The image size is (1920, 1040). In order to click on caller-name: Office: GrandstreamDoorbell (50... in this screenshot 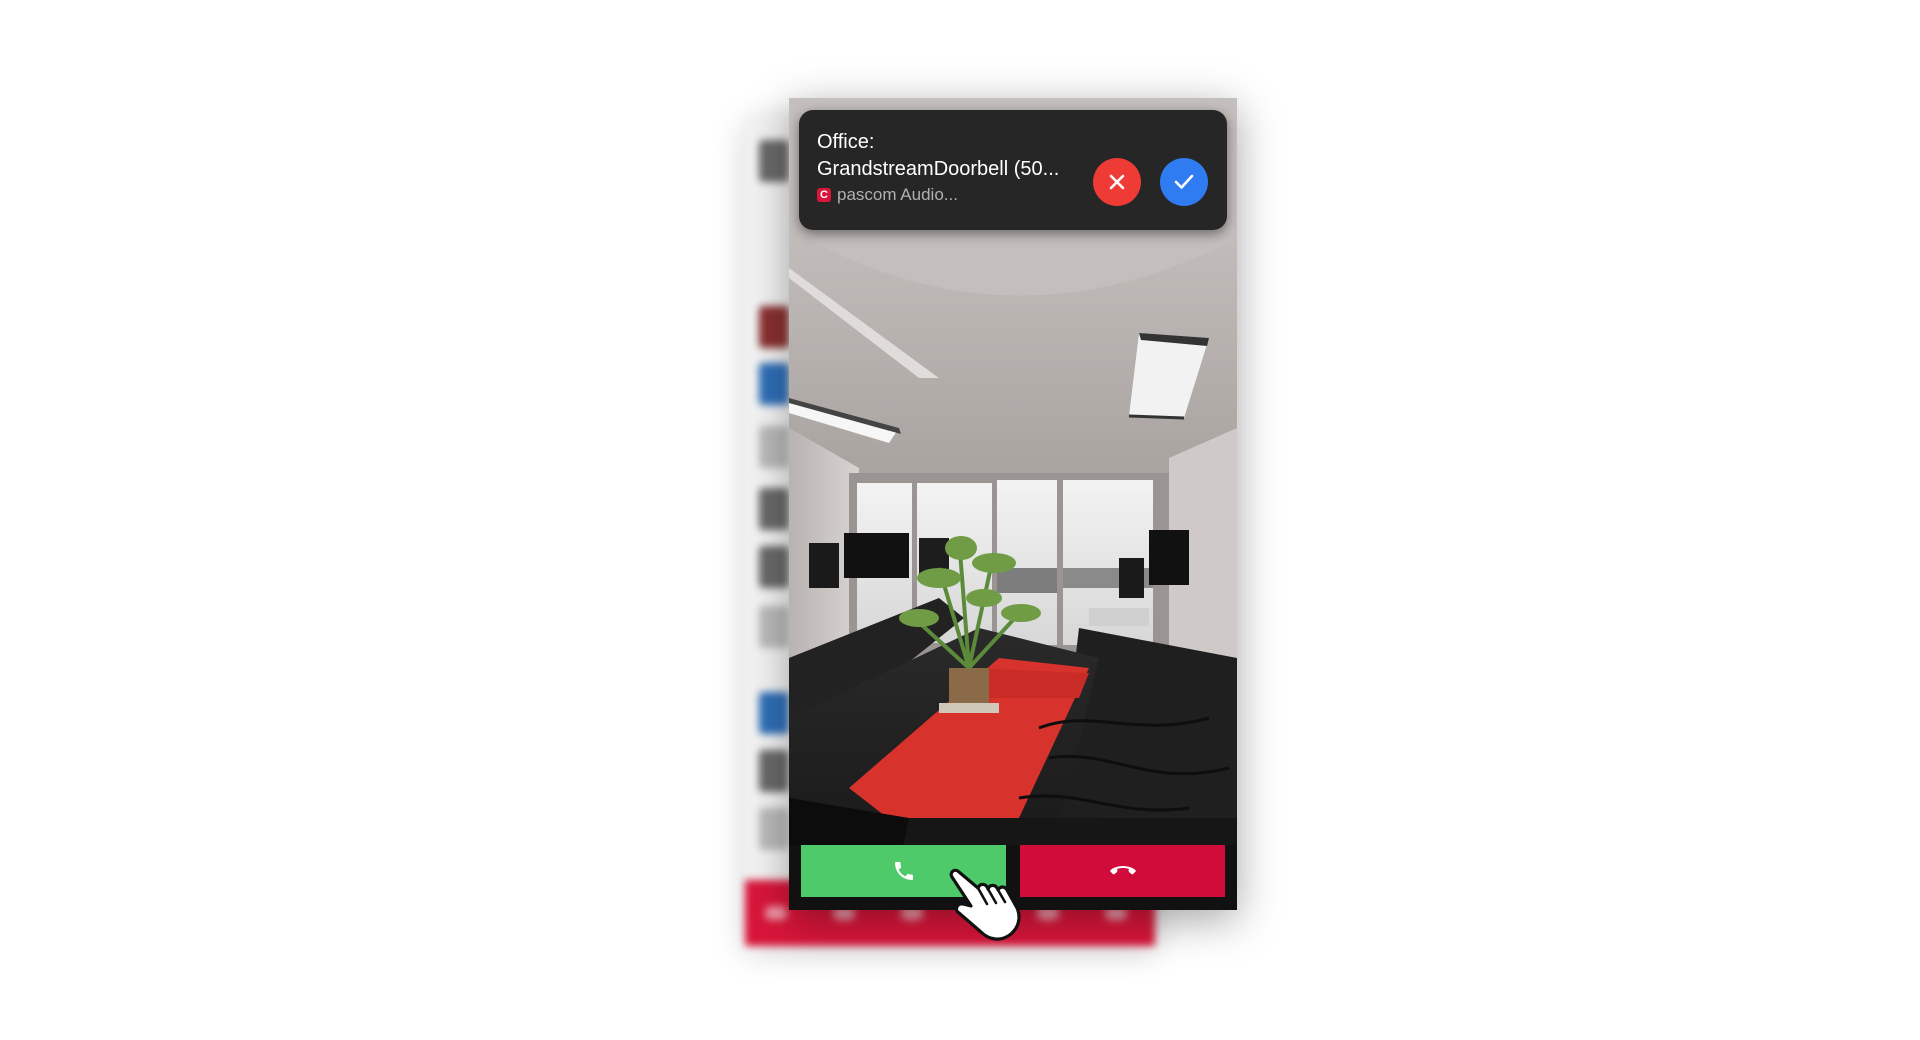, I will do `click(938, 155)`.